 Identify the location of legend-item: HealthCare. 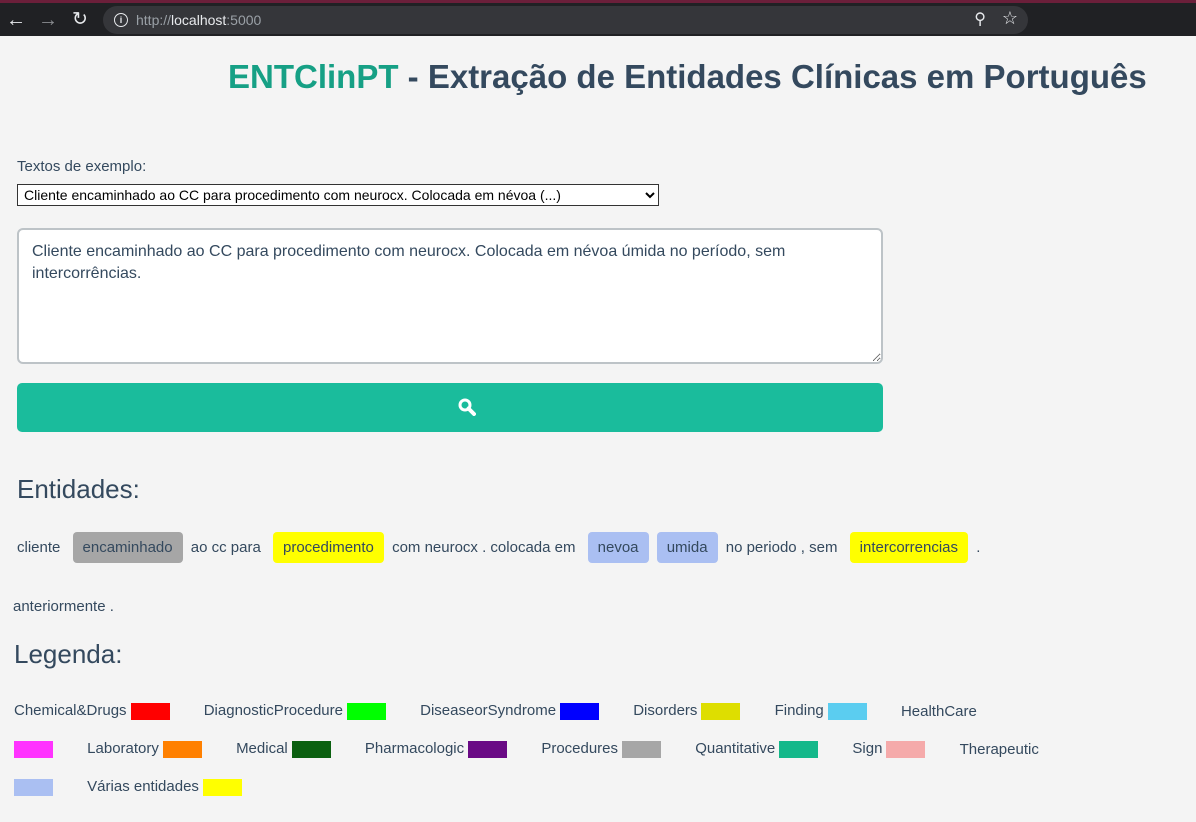
(938, 711).